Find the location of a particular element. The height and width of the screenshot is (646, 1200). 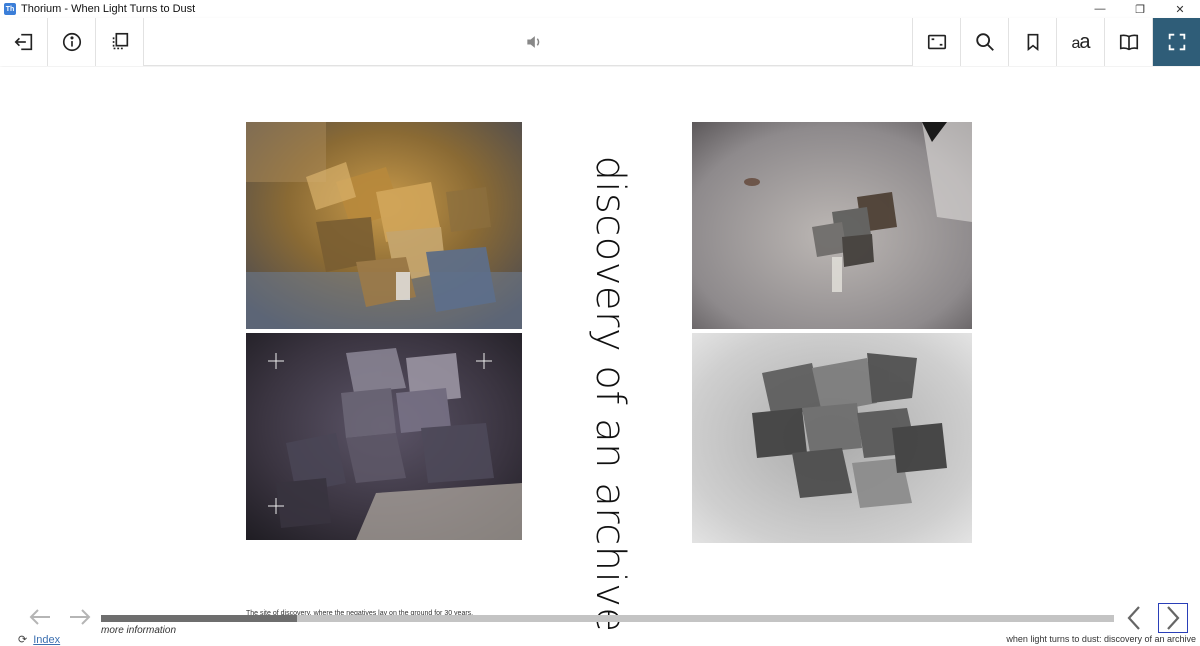

font-settings-button: aa is located at coordinates (1080, 42).